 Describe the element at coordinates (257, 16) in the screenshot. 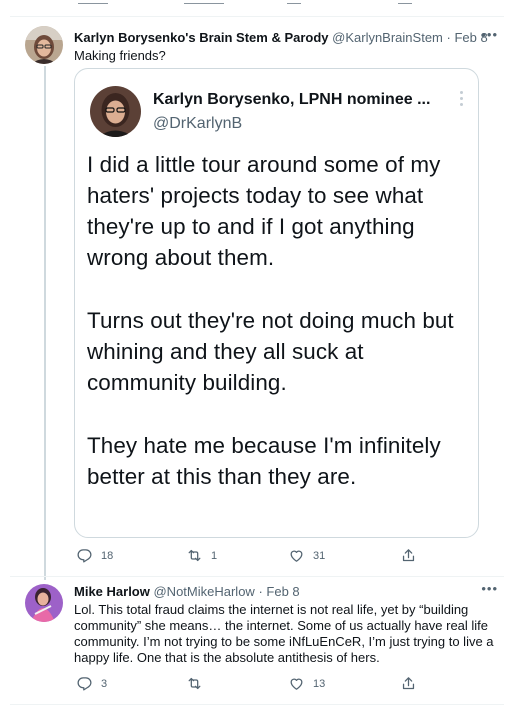

I see `divider-top` at that location.